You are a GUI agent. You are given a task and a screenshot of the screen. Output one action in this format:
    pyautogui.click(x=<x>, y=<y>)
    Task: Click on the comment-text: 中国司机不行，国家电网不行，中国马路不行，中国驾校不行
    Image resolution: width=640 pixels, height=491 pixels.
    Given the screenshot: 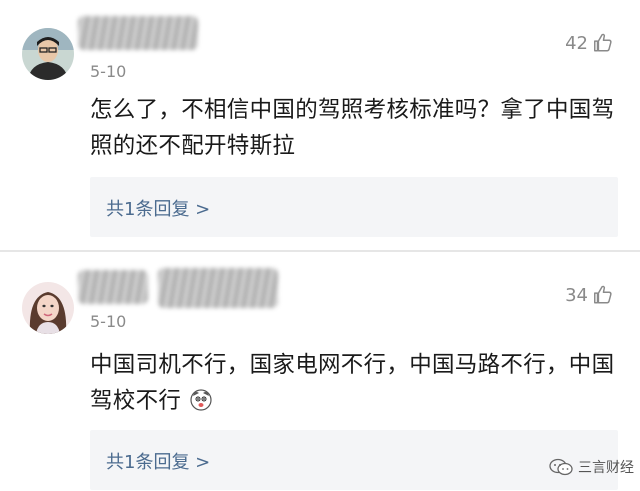 What is the action you would take?
    pyautogui.click(x=355, y=383)
    